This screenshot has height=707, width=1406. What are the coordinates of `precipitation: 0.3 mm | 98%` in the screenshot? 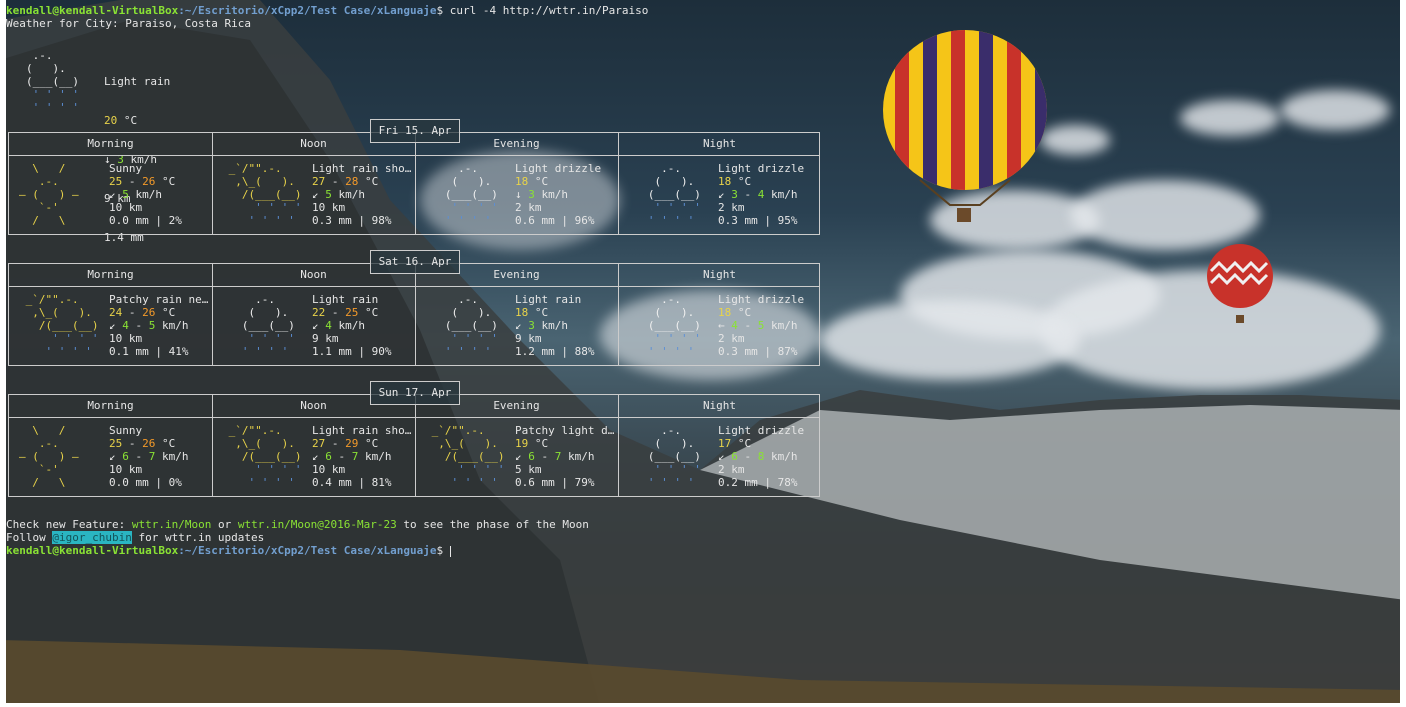 It's located at (352, 220).